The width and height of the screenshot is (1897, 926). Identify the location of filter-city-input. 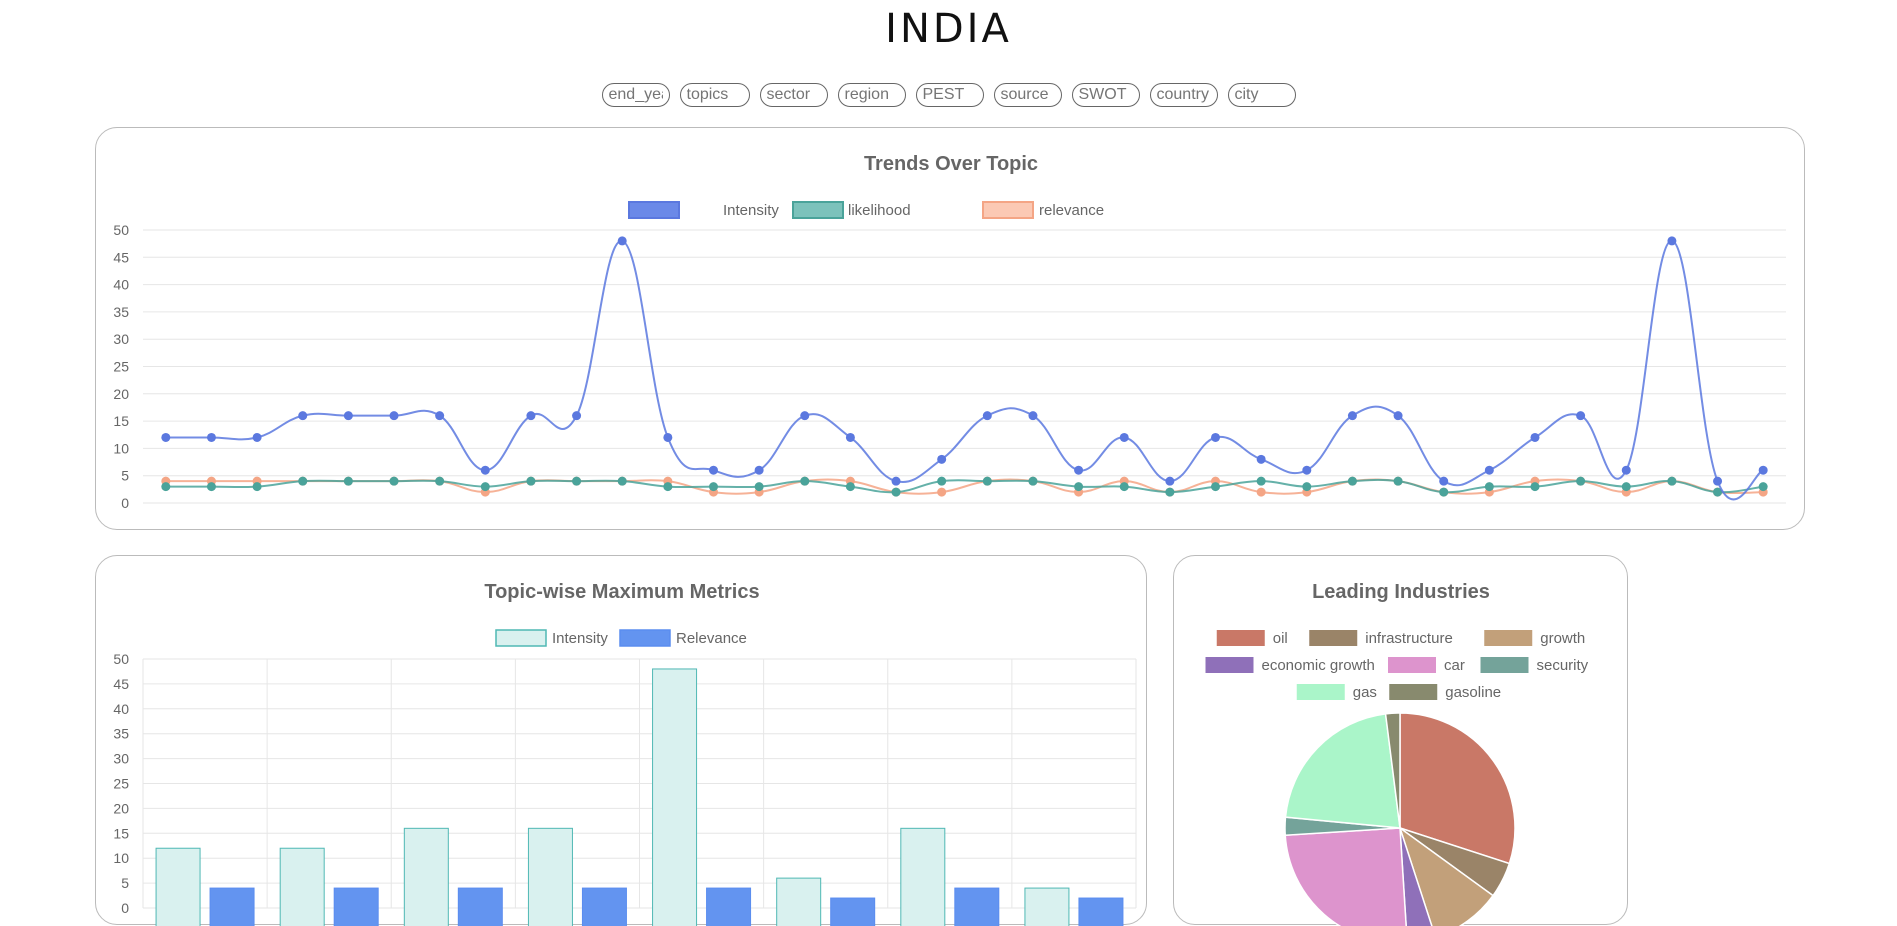
(1261, 95).